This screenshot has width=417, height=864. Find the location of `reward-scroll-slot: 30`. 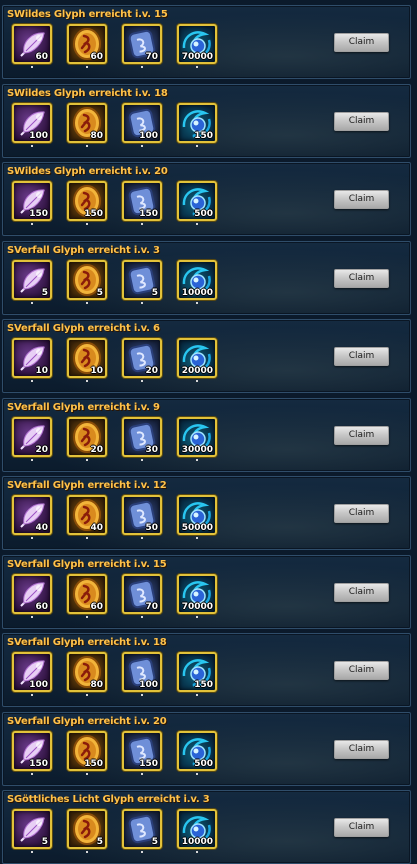

reward-scroll-slot: 30 is located at coordinates (142, 437).